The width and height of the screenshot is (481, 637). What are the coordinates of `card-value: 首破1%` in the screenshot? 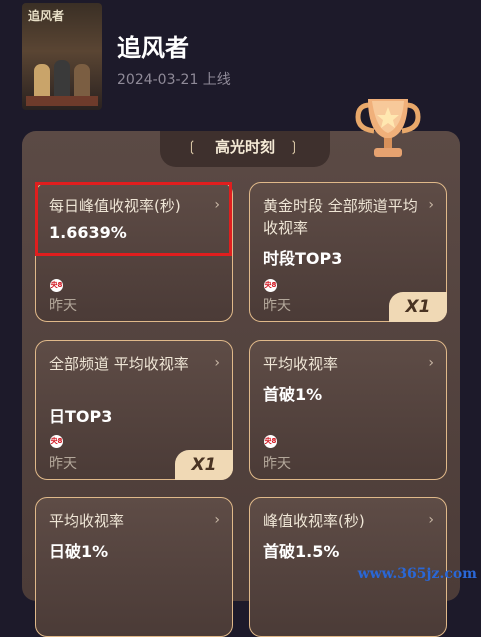 It's located at (293, 394).